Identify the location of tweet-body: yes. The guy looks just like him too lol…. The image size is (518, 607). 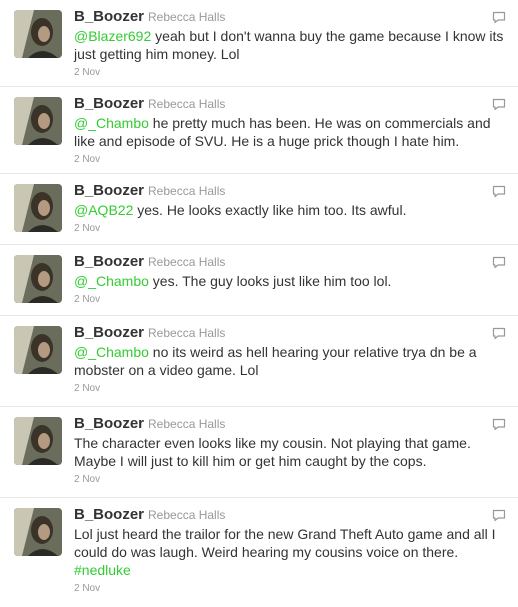
(270, 281).